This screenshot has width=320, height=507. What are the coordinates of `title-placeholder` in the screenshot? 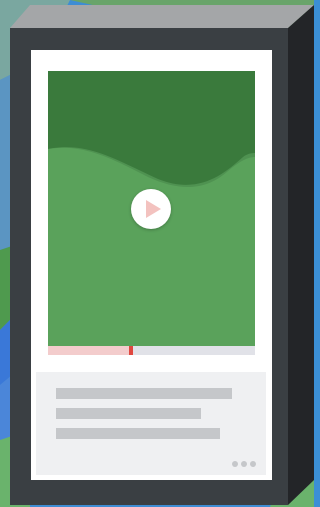 It's located at (144, 393).